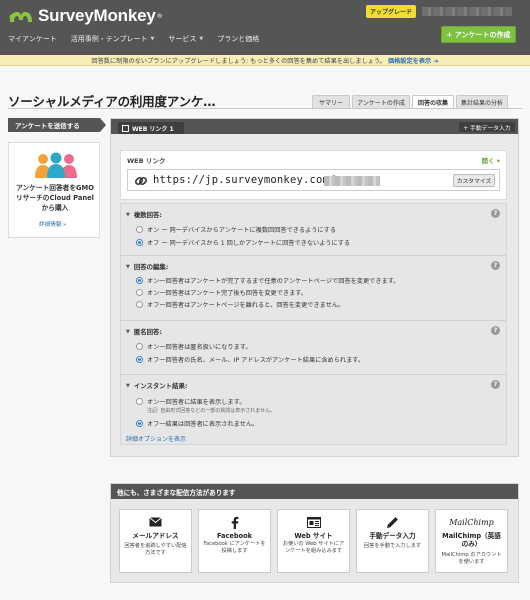 Image resolution: width=530 pixels, height=600 pixels. I want to click on mailchimp-logo-text: MailChimp, so click(471, 522).